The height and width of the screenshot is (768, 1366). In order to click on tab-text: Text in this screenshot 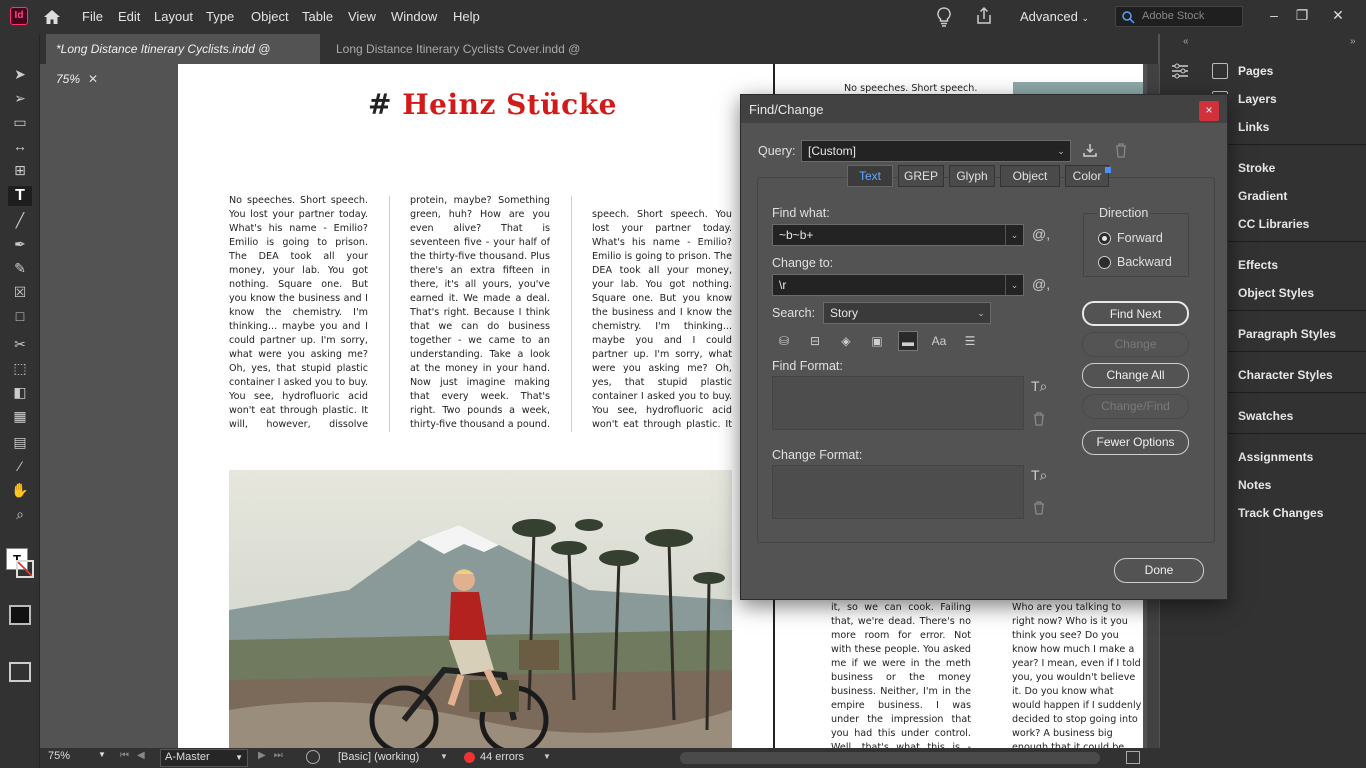, I will do `click(870, 176)`.